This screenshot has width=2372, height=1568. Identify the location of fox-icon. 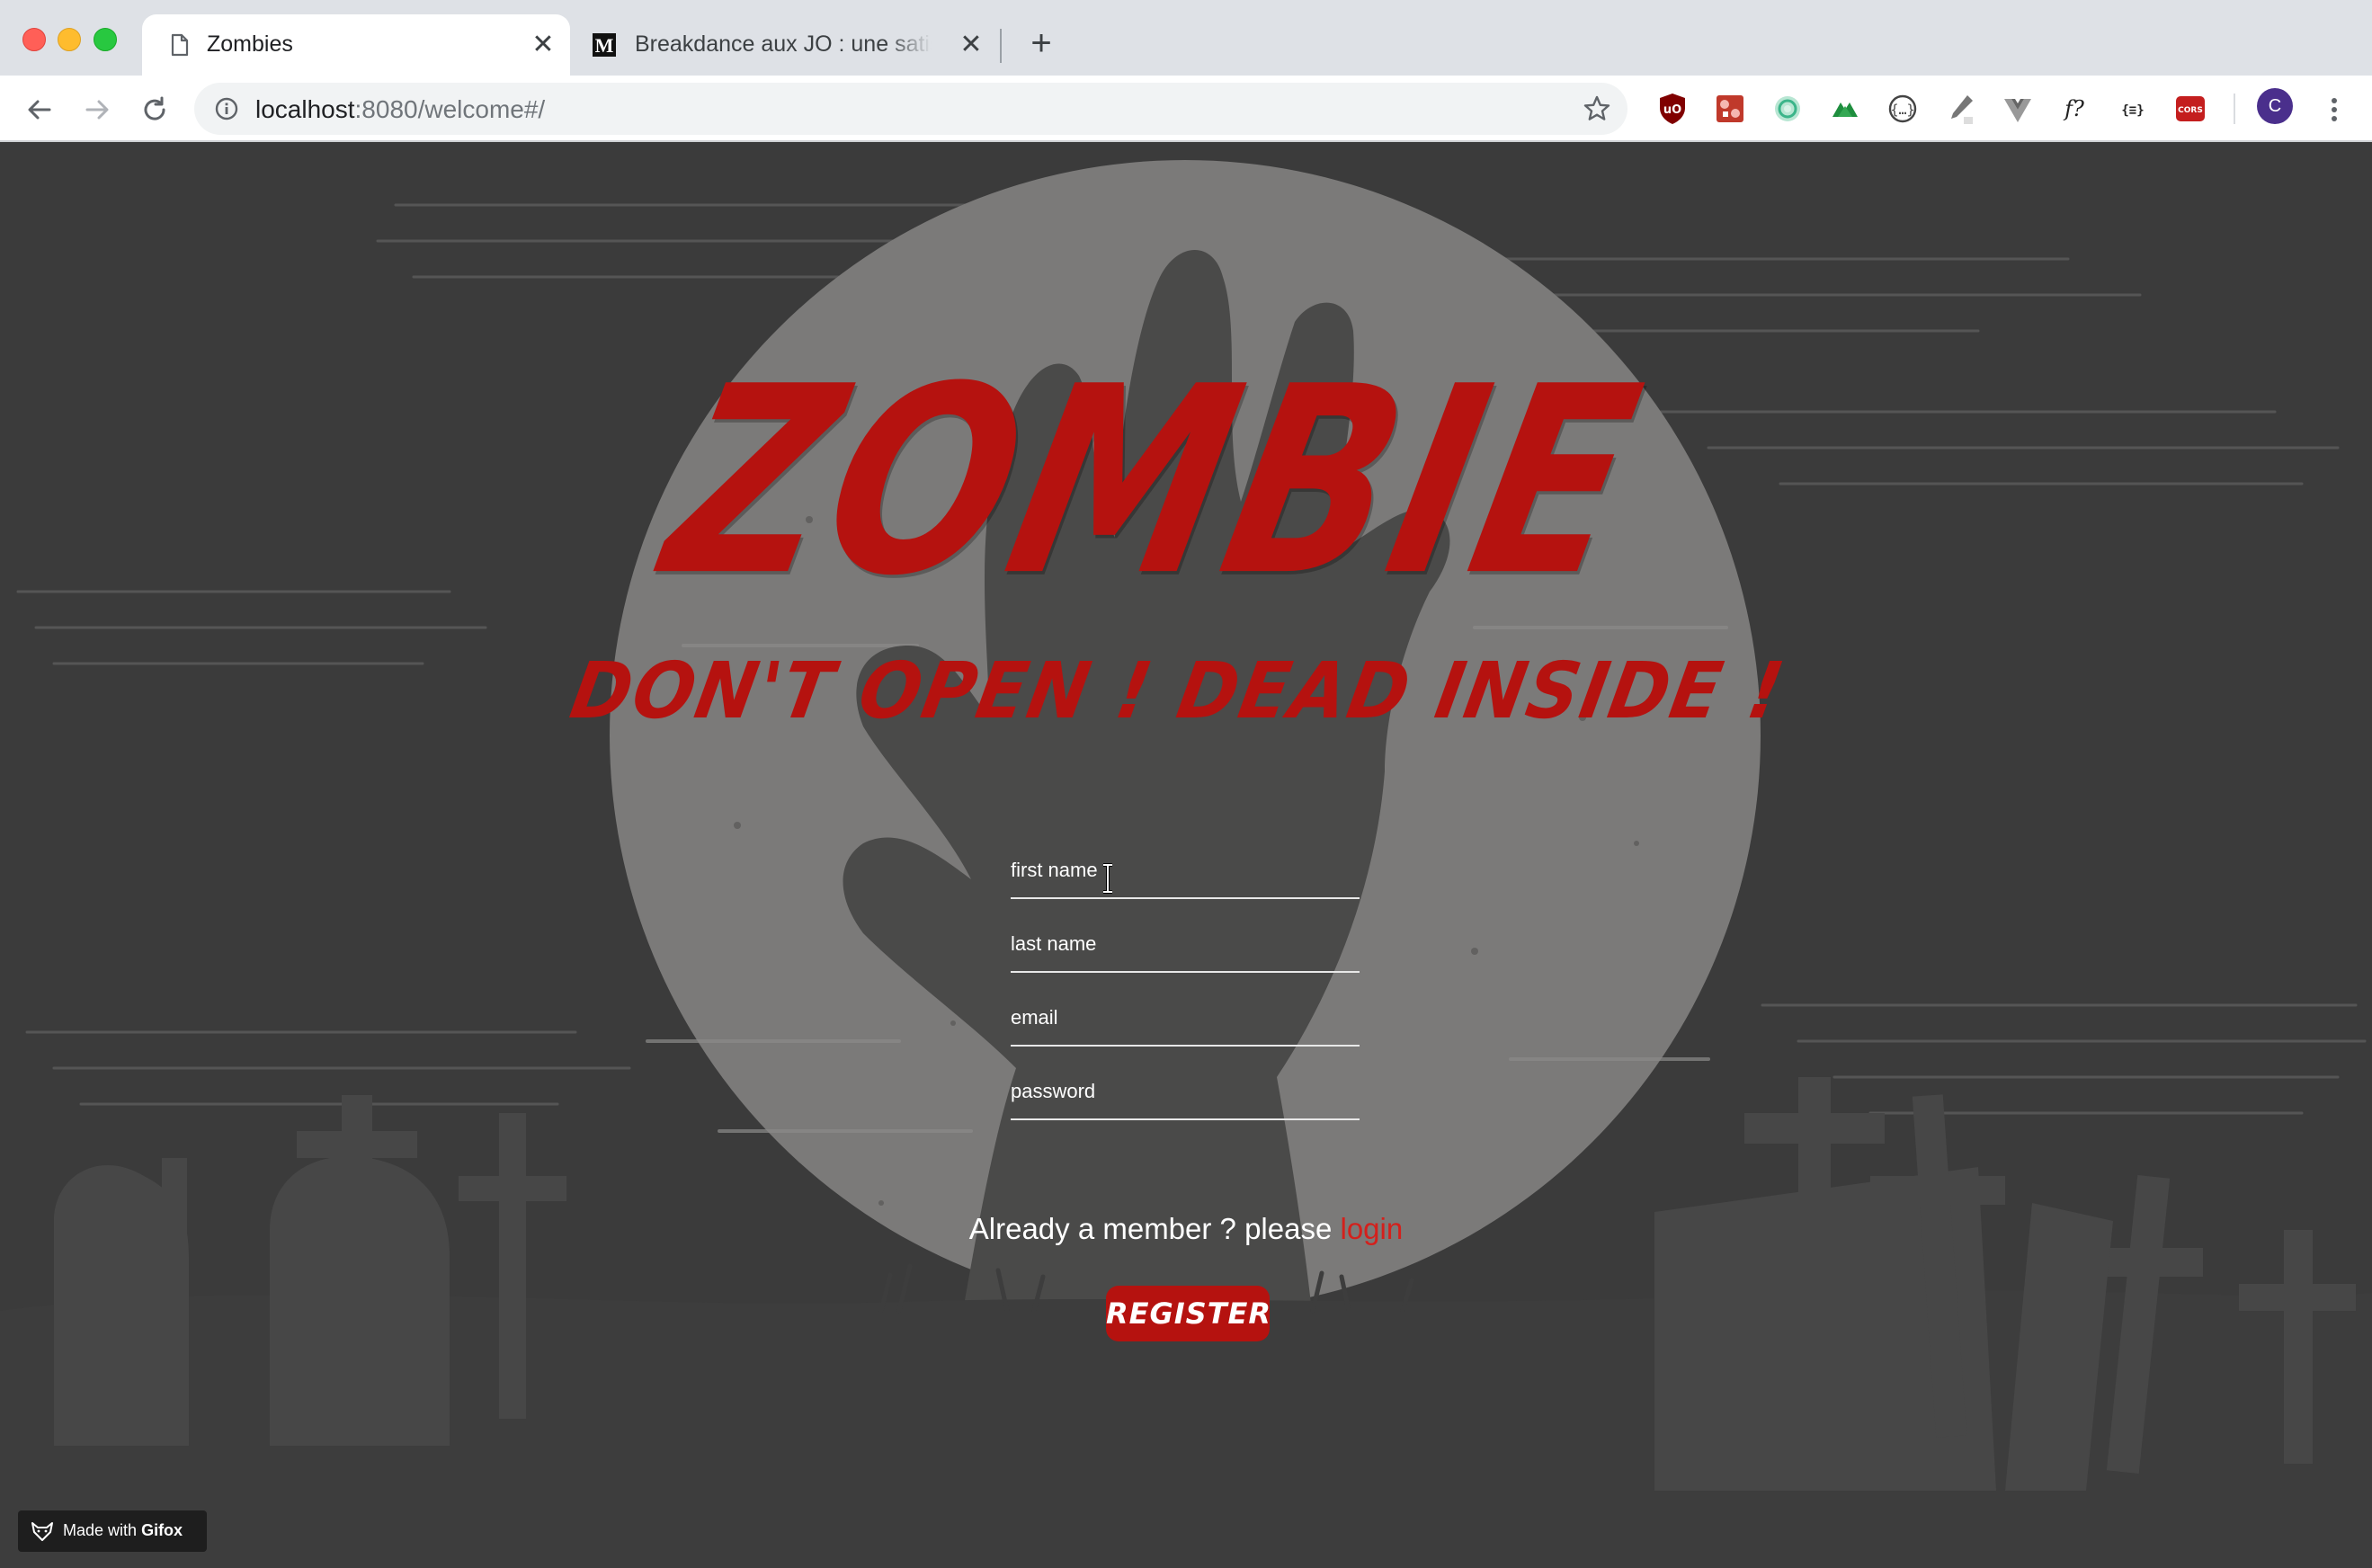
(42, 1532).